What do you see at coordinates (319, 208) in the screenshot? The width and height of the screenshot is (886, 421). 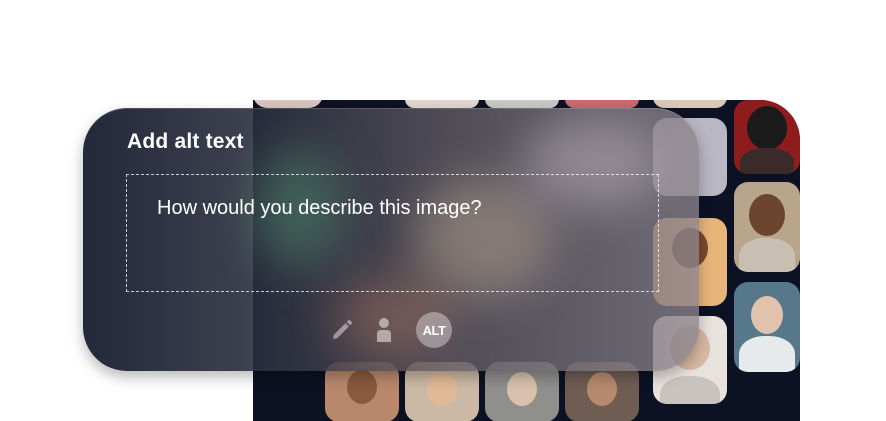 I see `input-placeholder: How would you describe this image?` at bounding box center [319, 208].